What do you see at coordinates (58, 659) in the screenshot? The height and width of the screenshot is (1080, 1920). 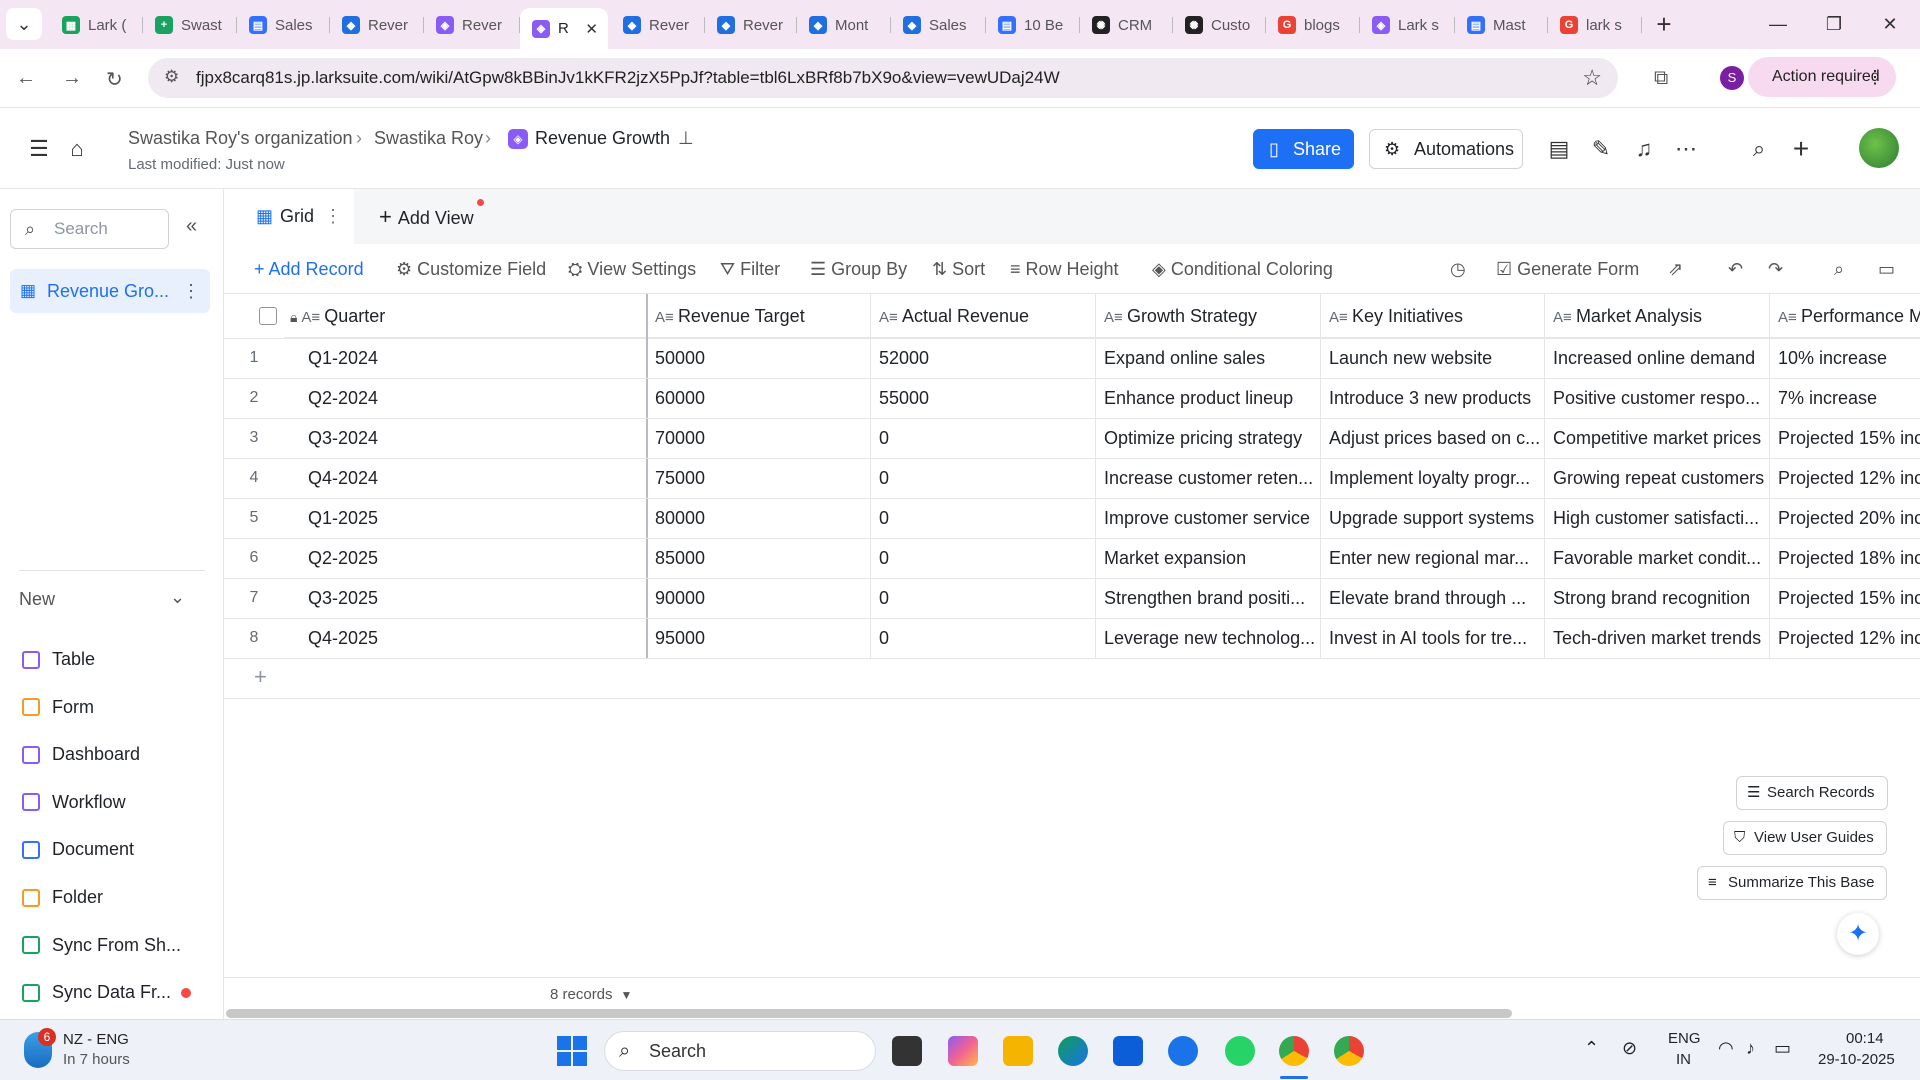 I see `sidebar-new-item: Table` at bounding box center [58, 659].